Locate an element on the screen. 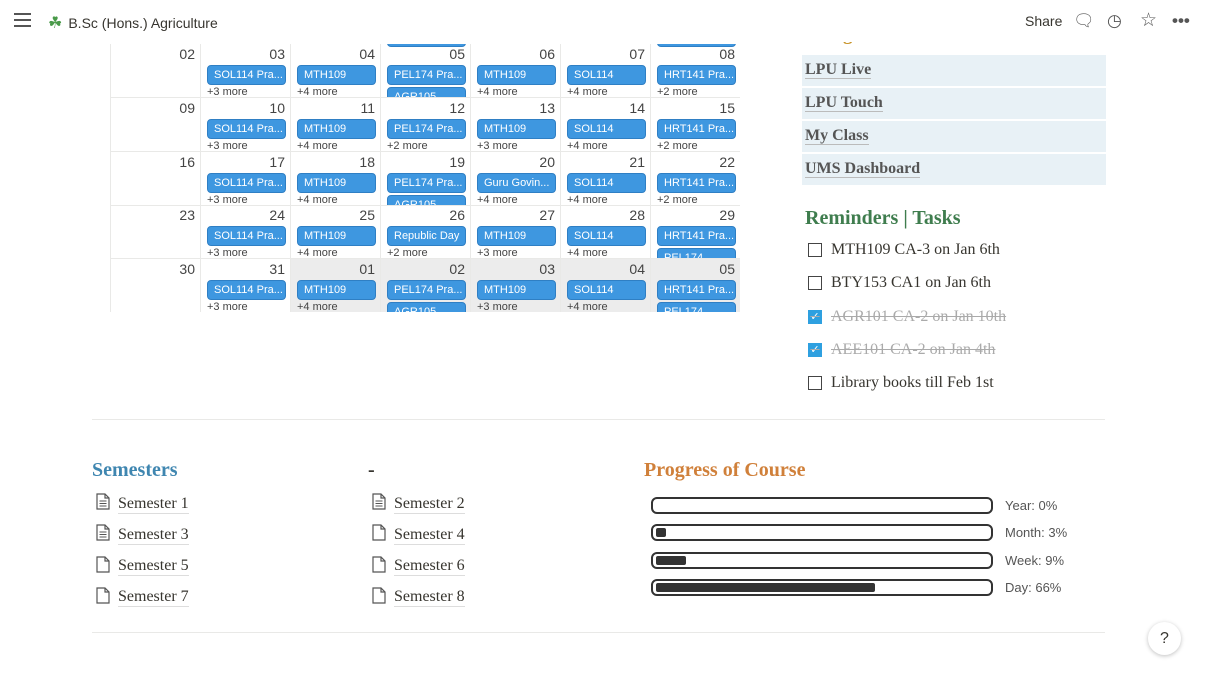 This screenshot has height=678, width=1206. calendar-day-cell: 02 PEL174 Pra... AGR105 is located at coordinates (426, 285).